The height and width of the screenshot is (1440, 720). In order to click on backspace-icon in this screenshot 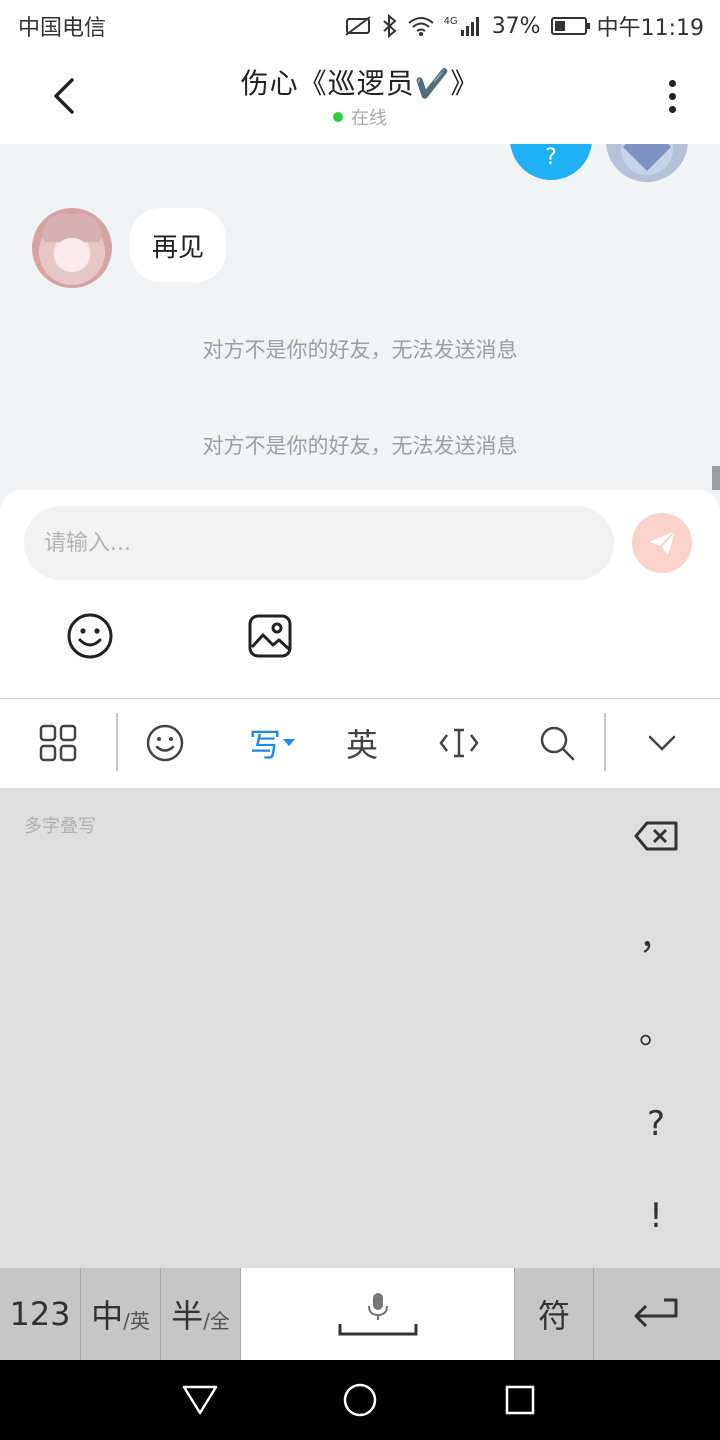, I will do `click(656, 836)`.